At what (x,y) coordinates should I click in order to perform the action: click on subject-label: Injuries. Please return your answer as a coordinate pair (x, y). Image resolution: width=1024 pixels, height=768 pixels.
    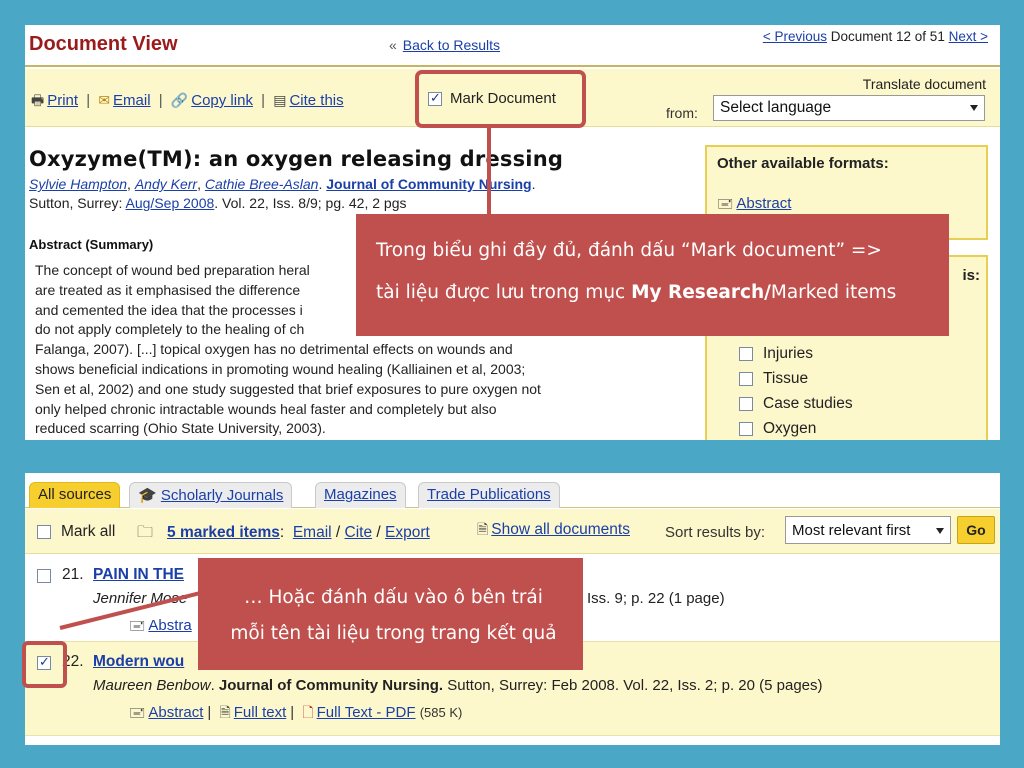
    Looking at the image, I should click on (788, 353).